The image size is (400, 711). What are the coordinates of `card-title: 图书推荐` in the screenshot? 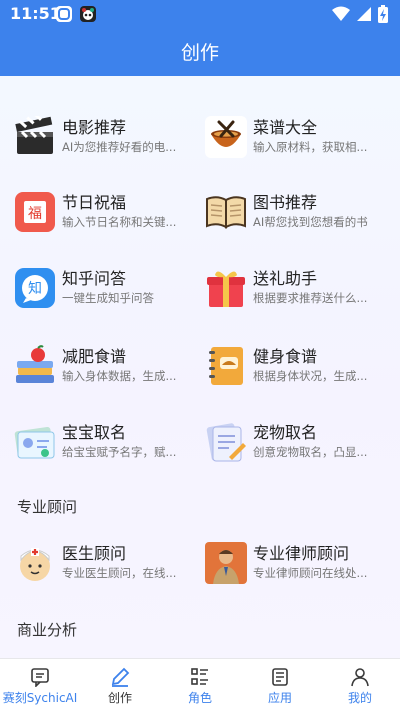 It's located at (285, 202).